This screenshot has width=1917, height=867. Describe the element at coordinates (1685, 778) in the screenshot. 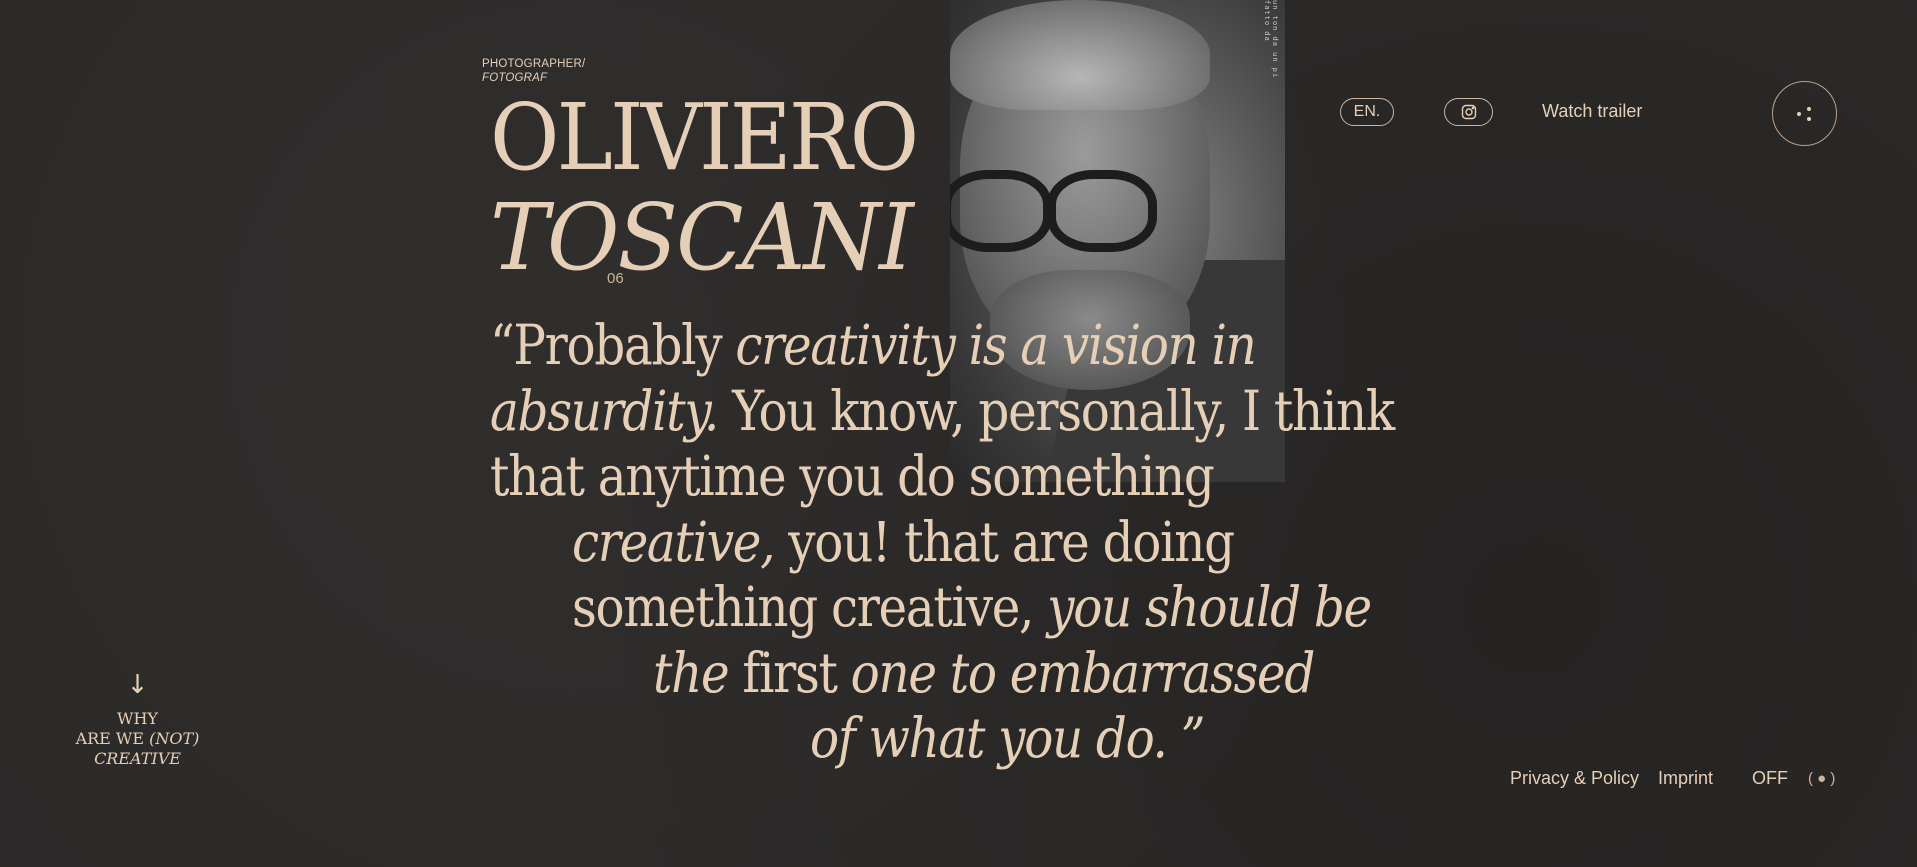

I see `imprint-link: Imprint` at that location.